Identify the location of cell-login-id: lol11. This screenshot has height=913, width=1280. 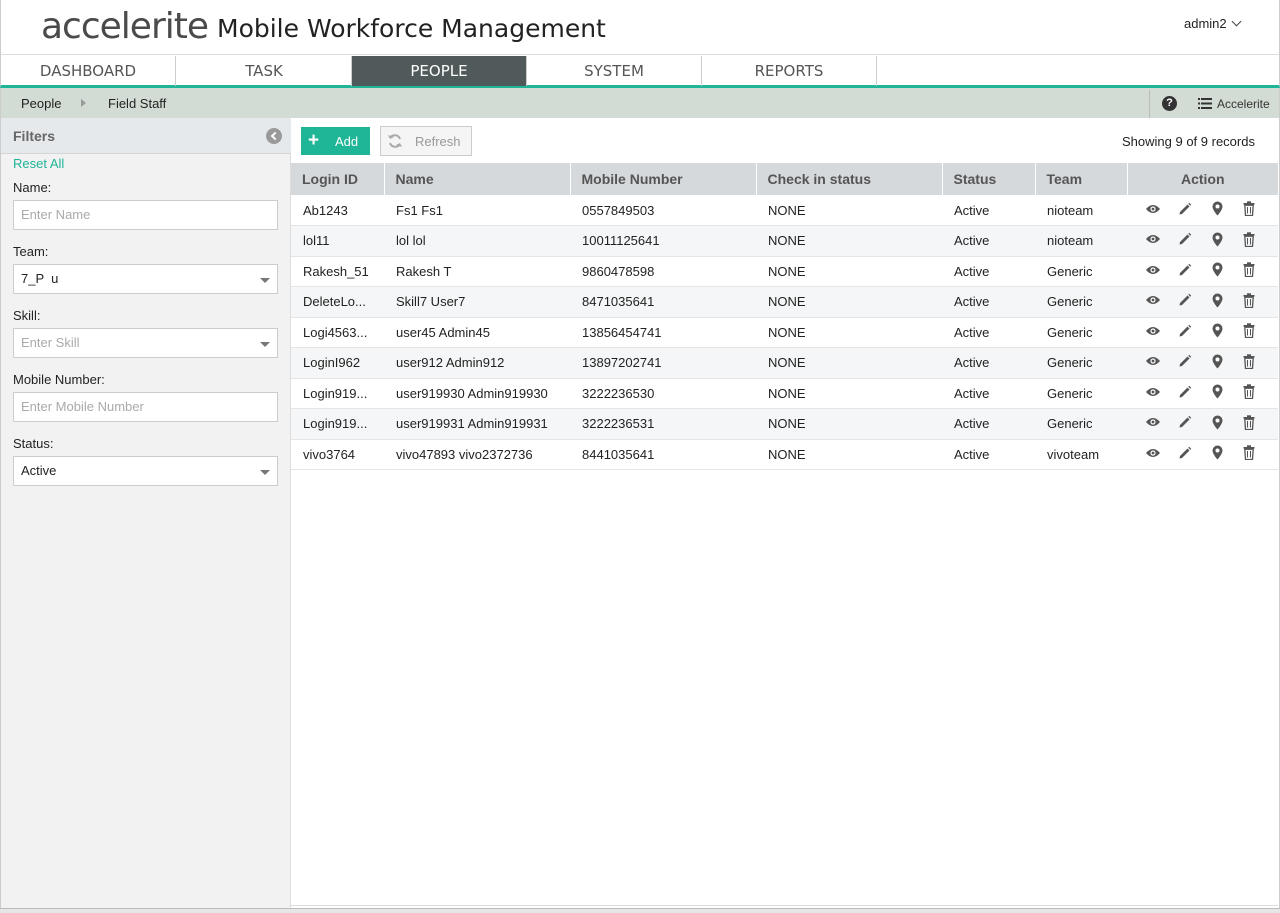
(316, 241).